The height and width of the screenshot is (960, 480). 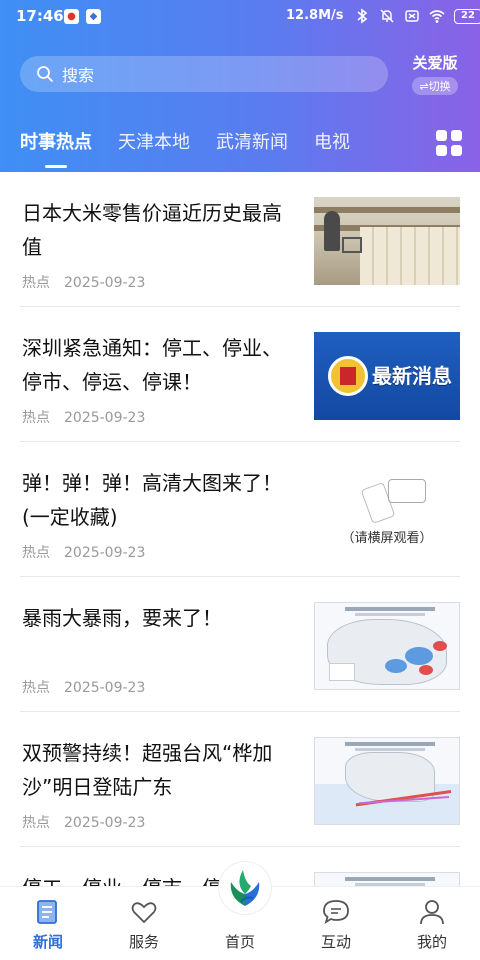 What do you see at coordinates (240, 644) in the screenshot?
I see `news-item: 暴雨大暴雨，要来了！ 热点 2025-09-23` at bounding box center [240, 644].